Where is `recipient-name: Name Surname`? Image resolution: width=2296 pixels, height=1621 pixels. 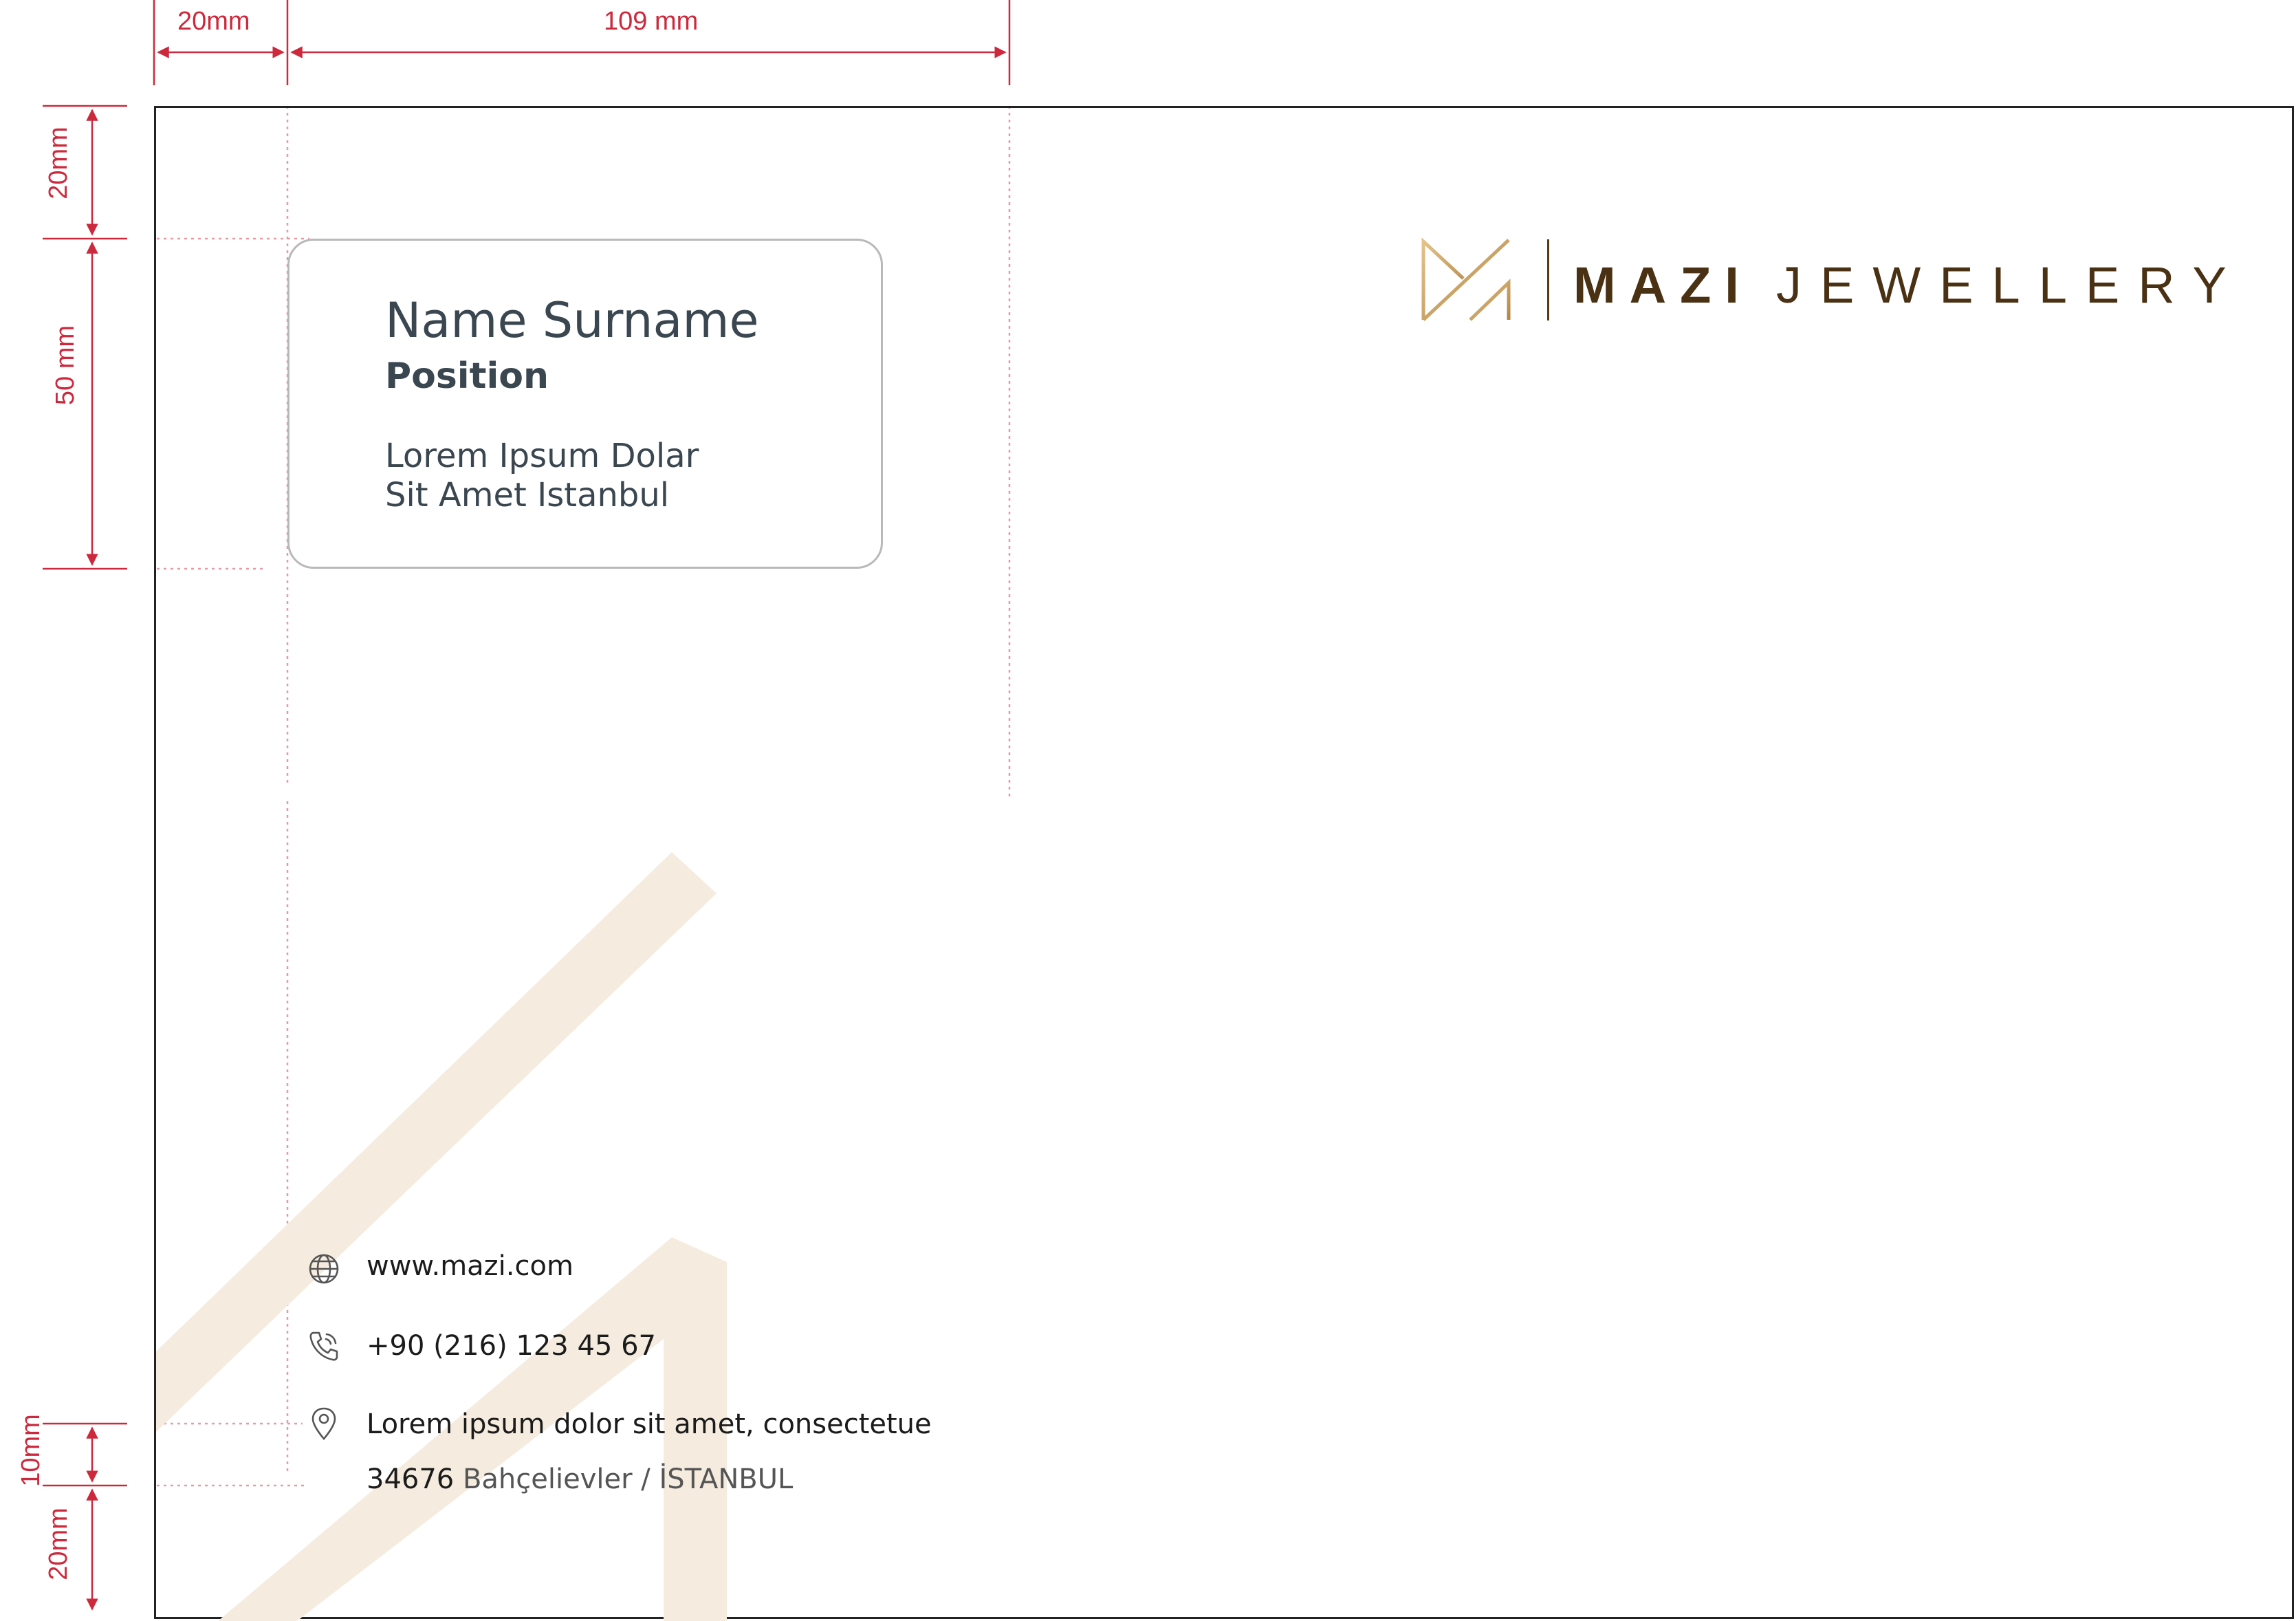
recipient-name: Name Surname is located at coordinates (572, 320).